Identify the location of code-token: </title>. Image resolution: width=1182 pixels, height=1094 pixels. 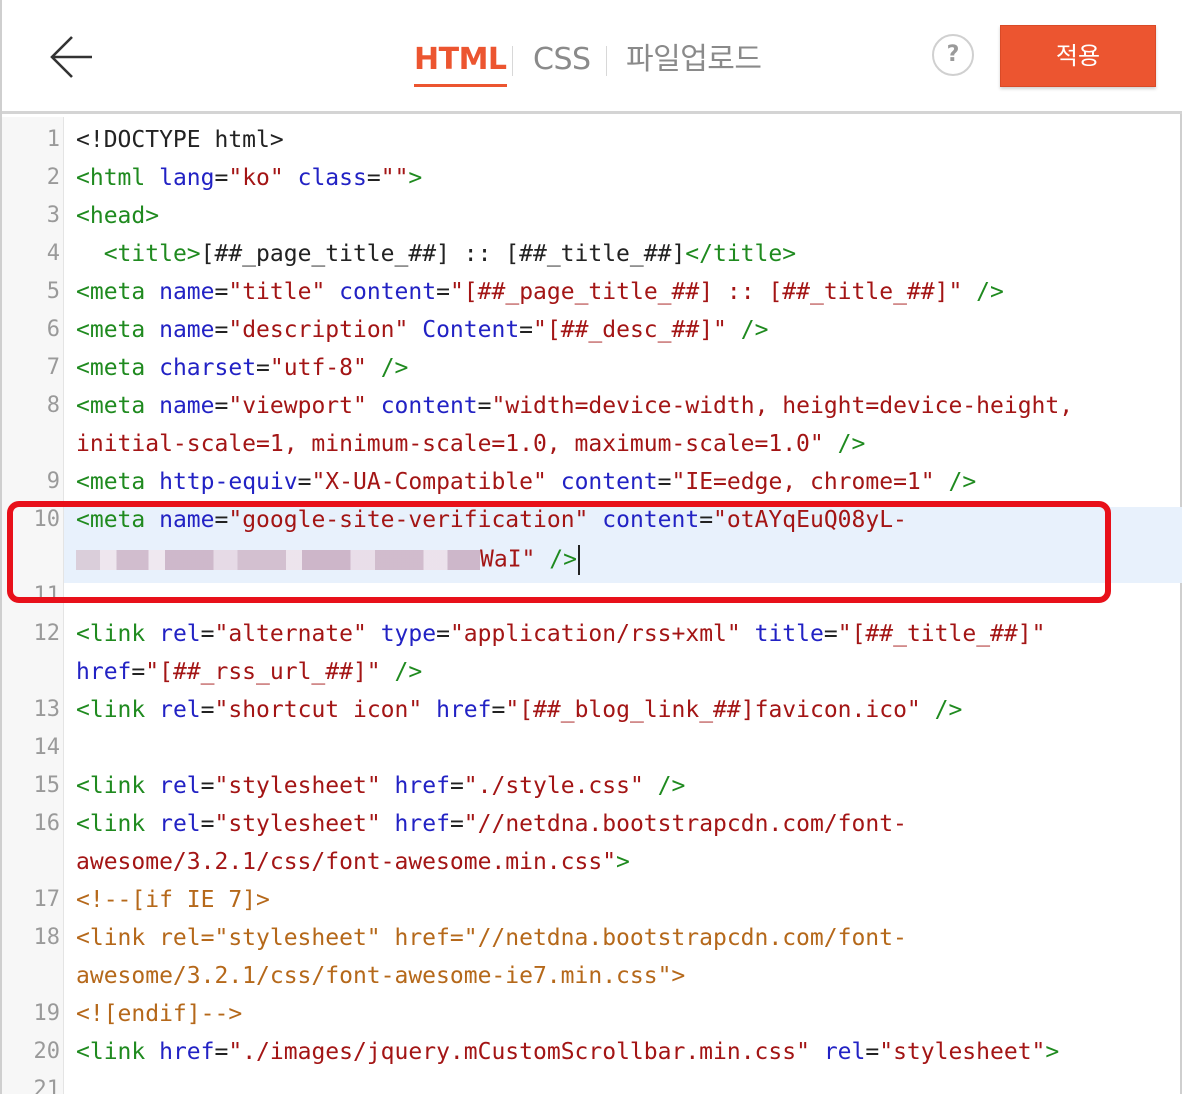
(741, 254).